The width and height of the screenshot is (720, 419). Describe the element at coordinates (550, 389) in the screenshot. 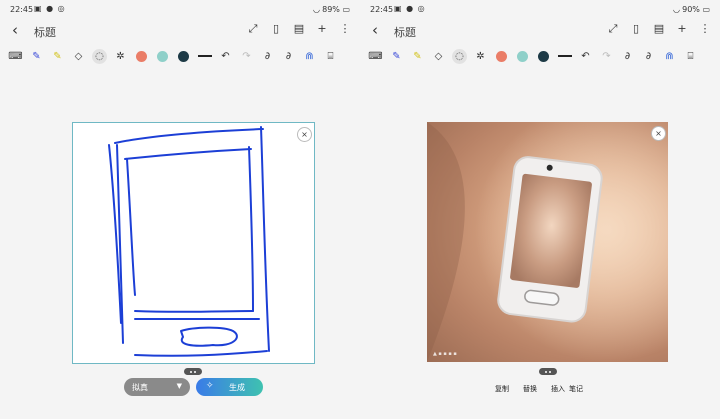

I see `image-action-bar: 复制 替换 插入 笔记` at that location.